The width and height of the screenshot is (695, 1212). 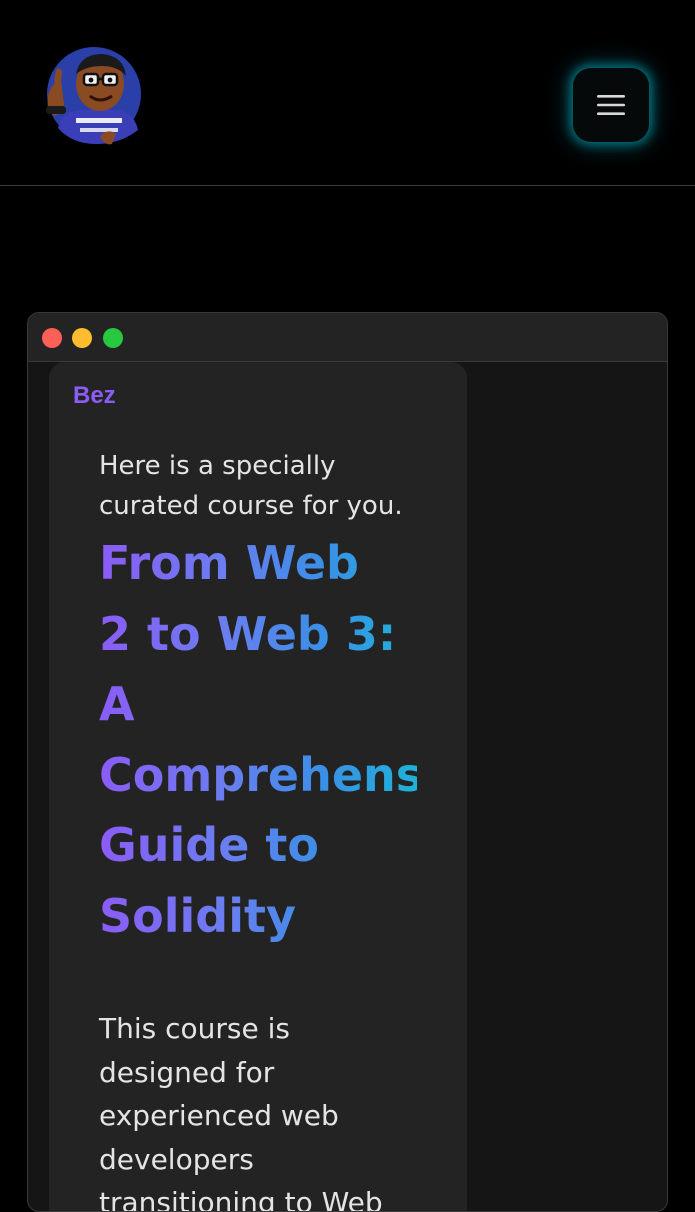 I want to click on course-title-line: Comprehensive, so click(x=258, y=775).